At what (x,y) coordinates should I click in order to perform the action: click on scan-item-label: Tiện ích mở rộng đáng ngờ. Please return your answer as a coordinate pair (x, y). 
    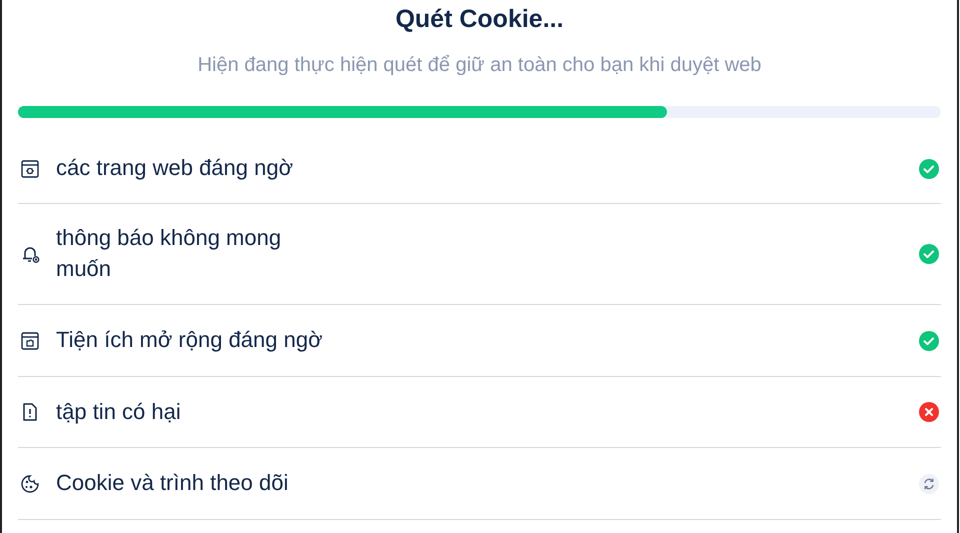
    Looking at the image, I should click on (190, 340).